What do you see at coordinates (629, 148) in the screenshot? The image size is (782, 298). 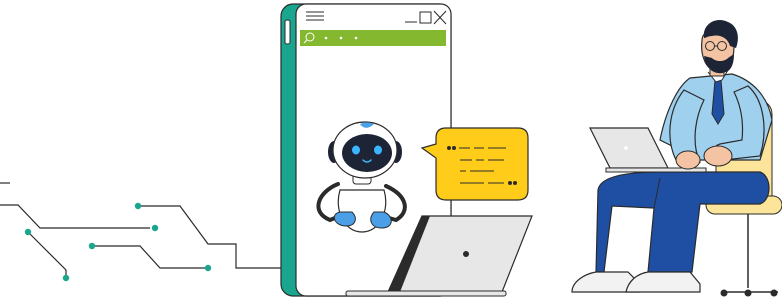 I see `laptop-right-screen` at bounding box center [629, 148].